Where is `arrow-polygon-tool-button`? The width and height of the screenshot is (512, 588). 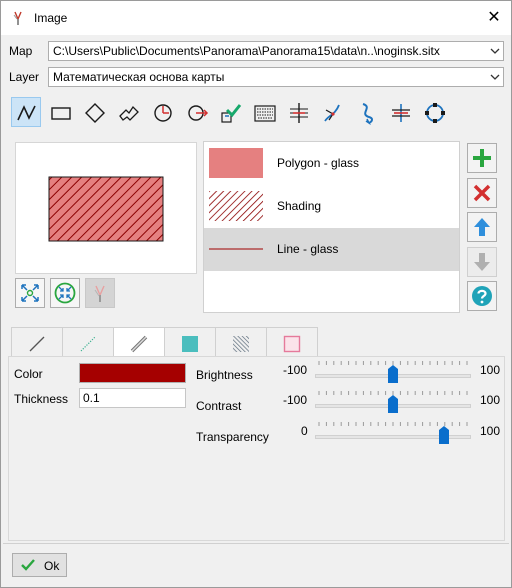 arrow-polygon-tool-button is located at coordinates (128, 112).